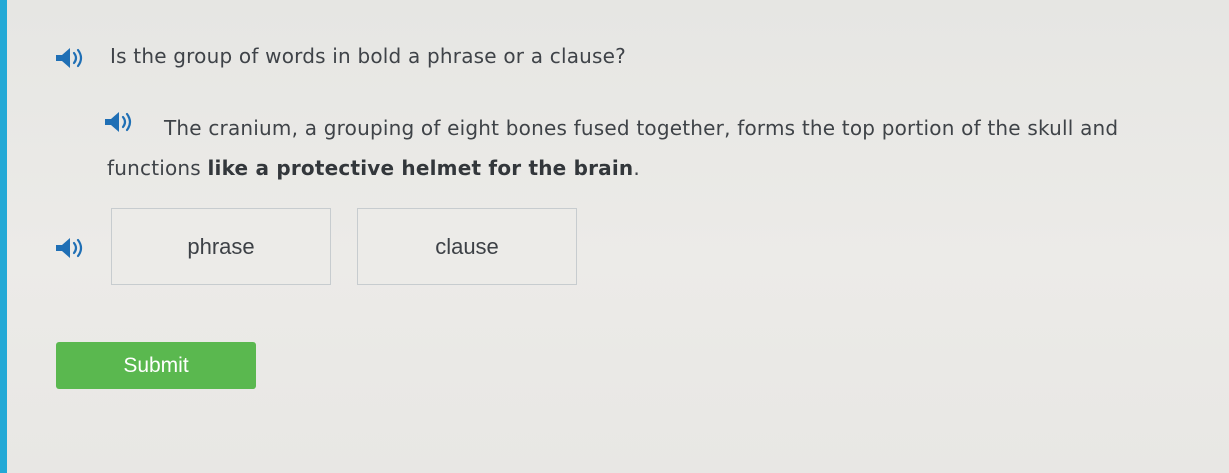 The image size is (1229, 473). I want to click on choice-phrase-label: phrase, so click(221, 246).